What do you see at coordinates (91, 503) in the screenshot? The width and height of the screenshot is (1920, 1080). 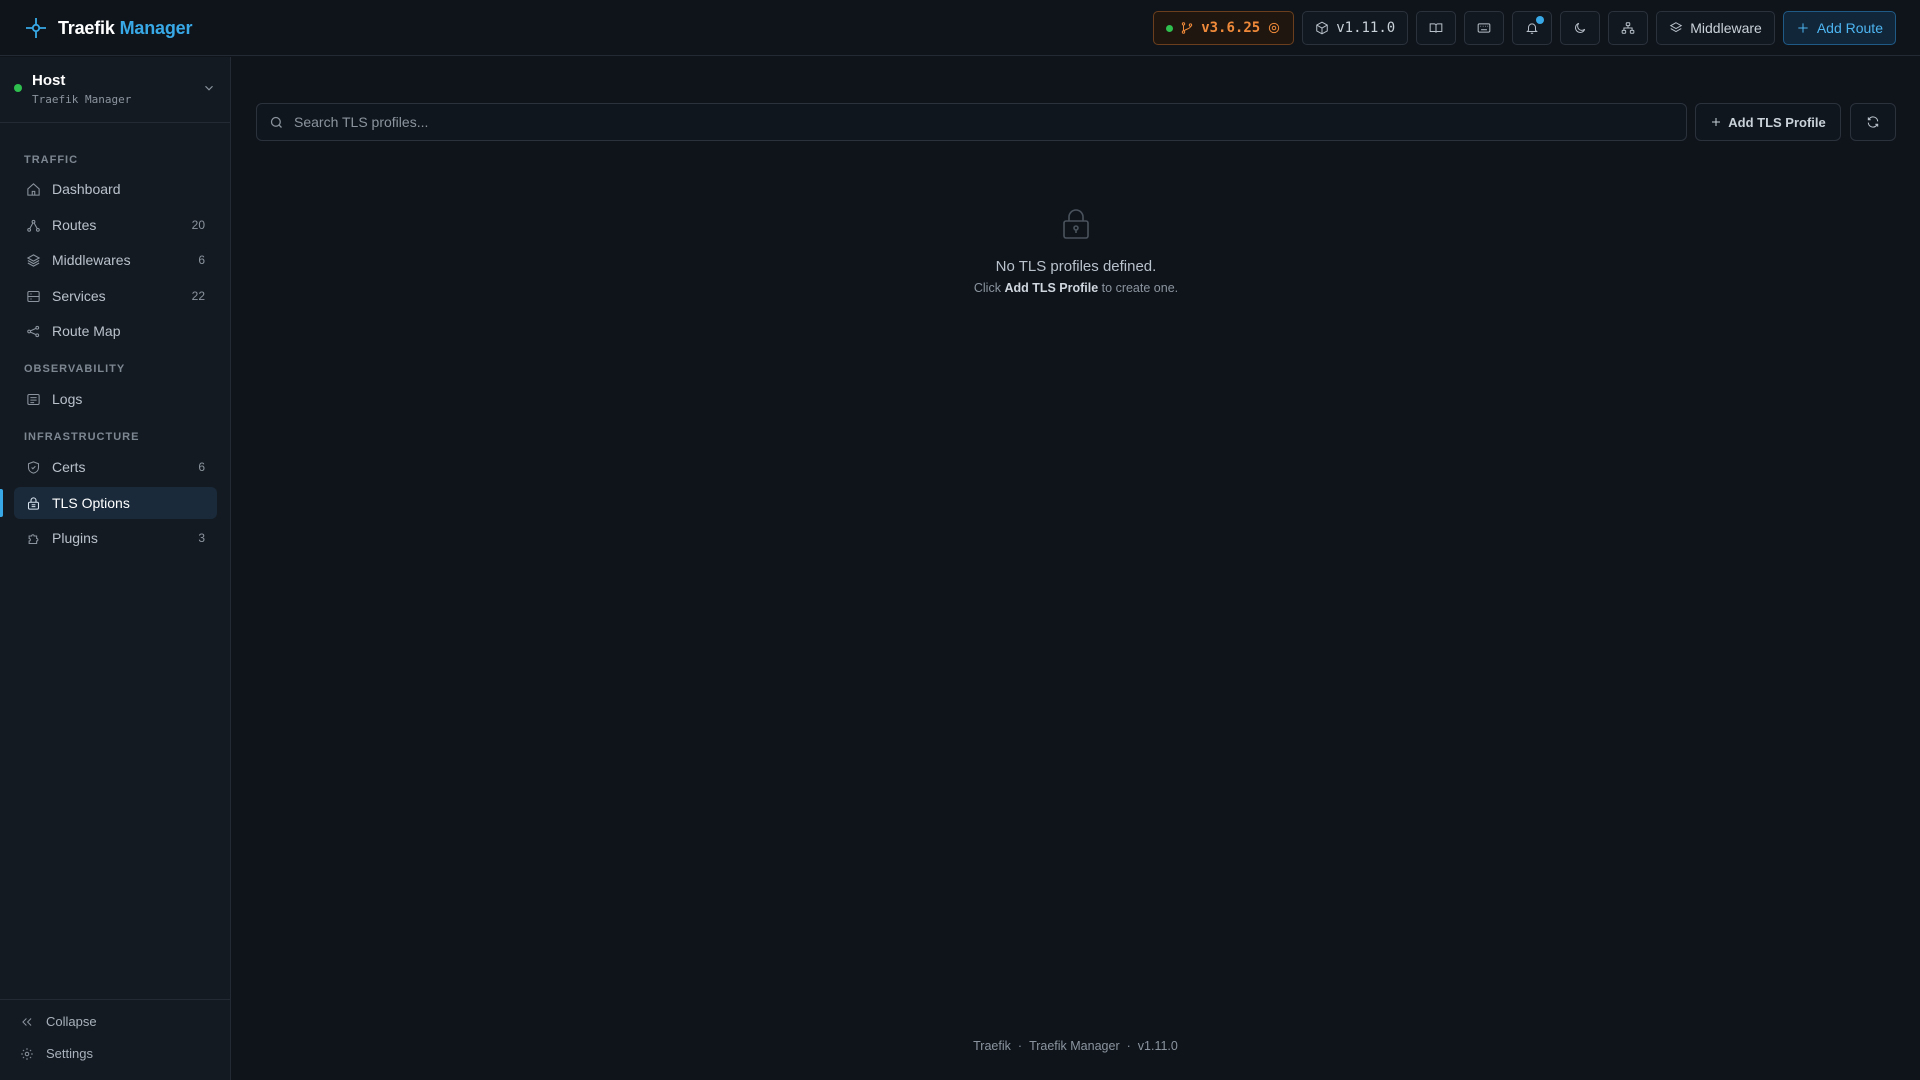 I see `sidebar-item-label: TLS Options` at bounding box center [91, 503].